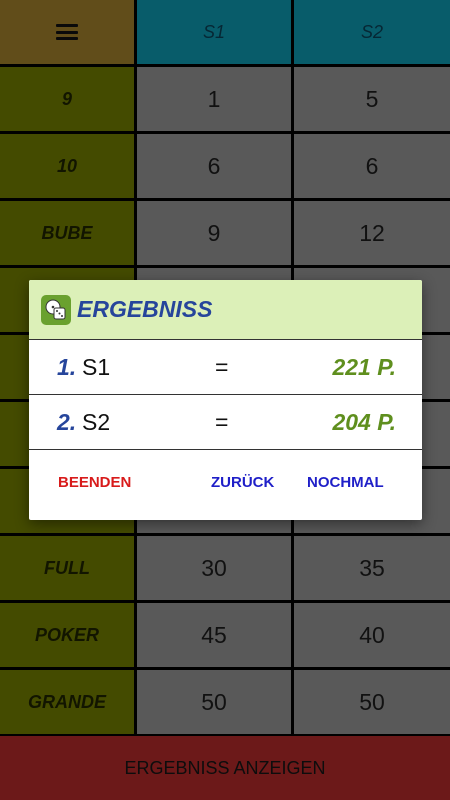  Describe the element at coordinates (225, 768) in the screenshot. I see `show-result-button: ERGEBNISS ANZEIGEN` at that location.